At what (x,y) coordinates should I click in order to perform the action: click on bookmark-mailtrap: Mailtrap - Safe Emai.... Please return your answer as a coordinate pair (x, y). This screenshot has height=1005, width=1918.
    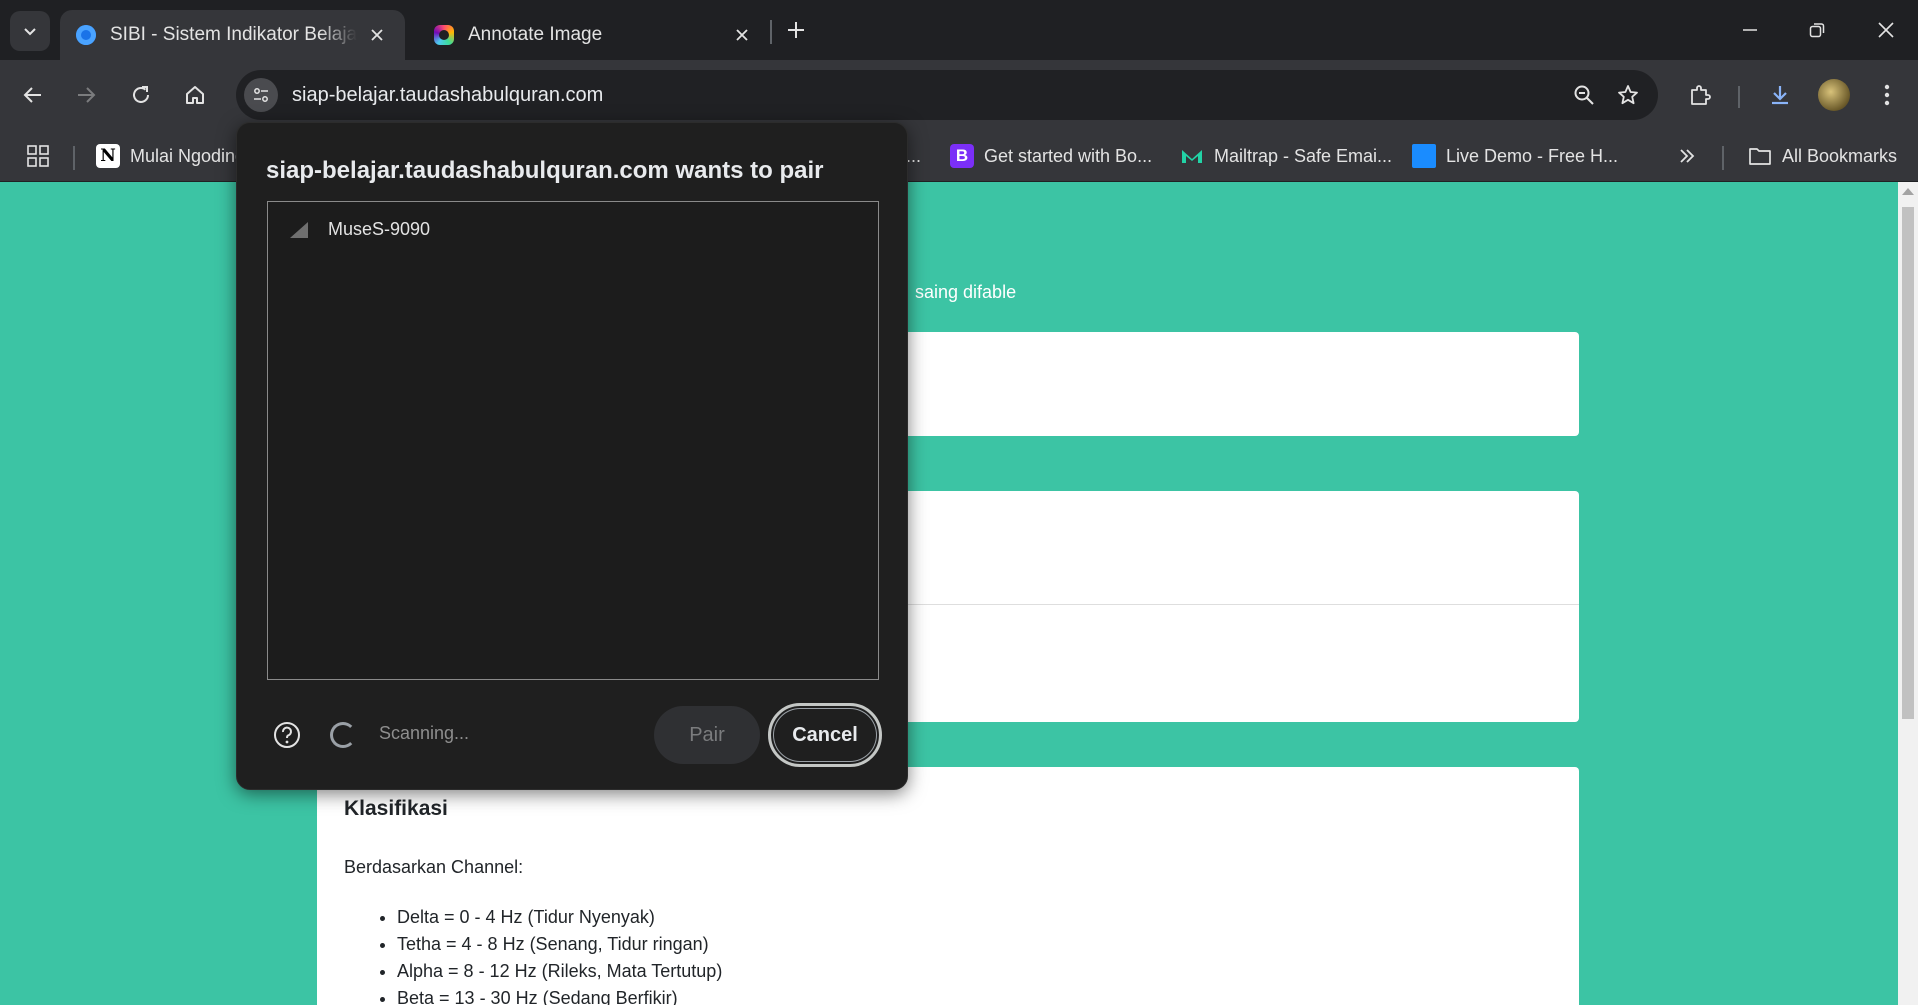
    Looking at the image, I should click on (1286, 156).